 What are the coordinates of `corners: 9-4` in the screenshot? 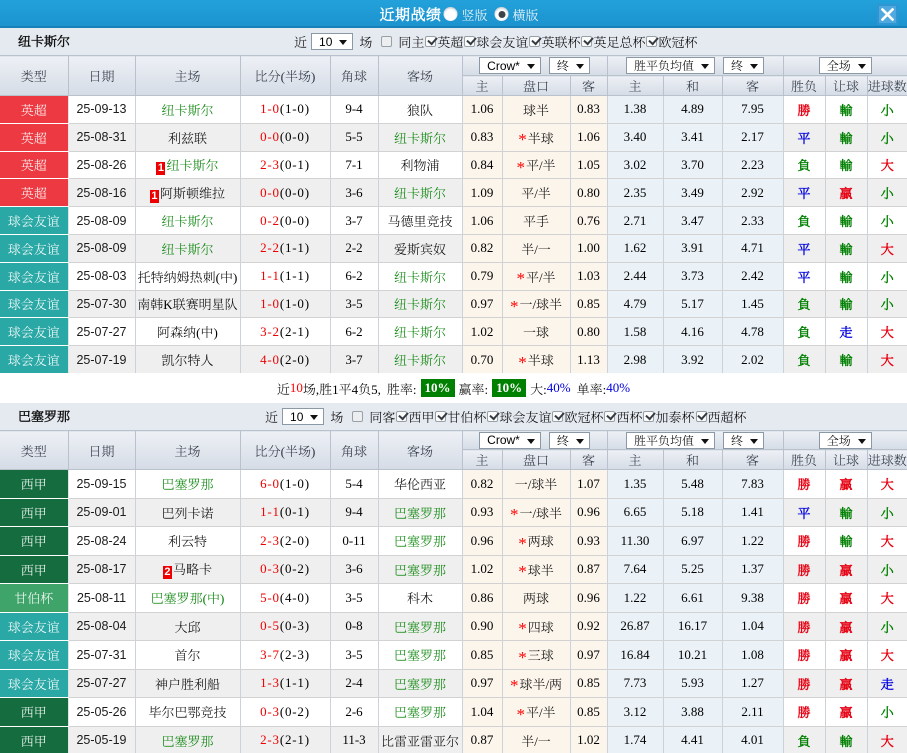 It's located at (354, 512).